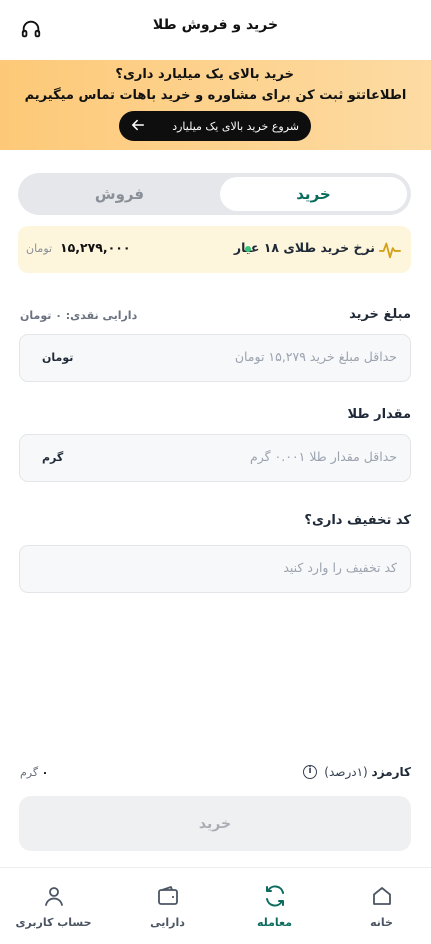 The height and width of the screenshot is (944, 431). I want to click on nav-item-account: حساب کاربری, so click(53, 906).